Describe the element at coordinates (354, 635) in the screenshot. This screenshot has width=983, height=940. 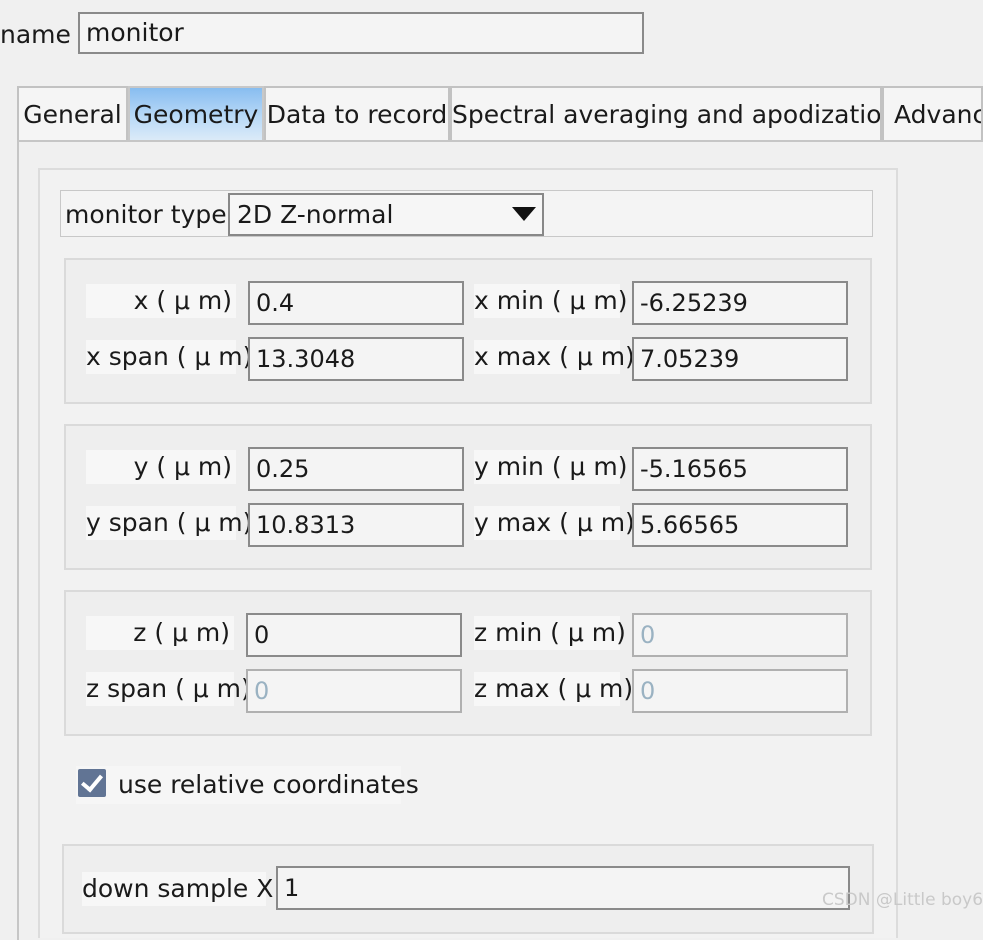
I see `z-field: 0` at that location.